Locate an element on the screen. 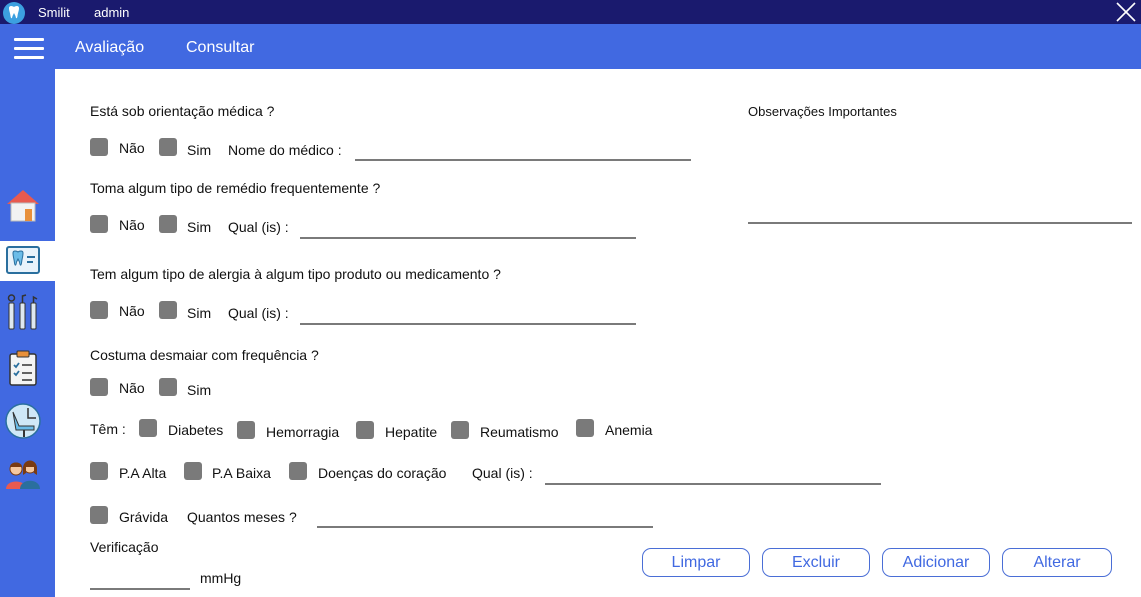 This screenshot has width=1141, height=597. q1-no-label: Não is located at coordinates (132, 148).